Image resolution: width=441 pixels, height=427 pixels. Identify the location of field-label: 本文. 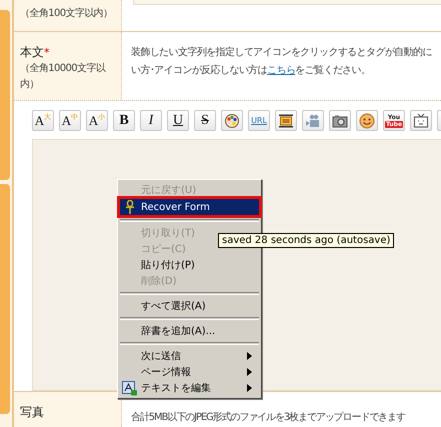
(32, 51).